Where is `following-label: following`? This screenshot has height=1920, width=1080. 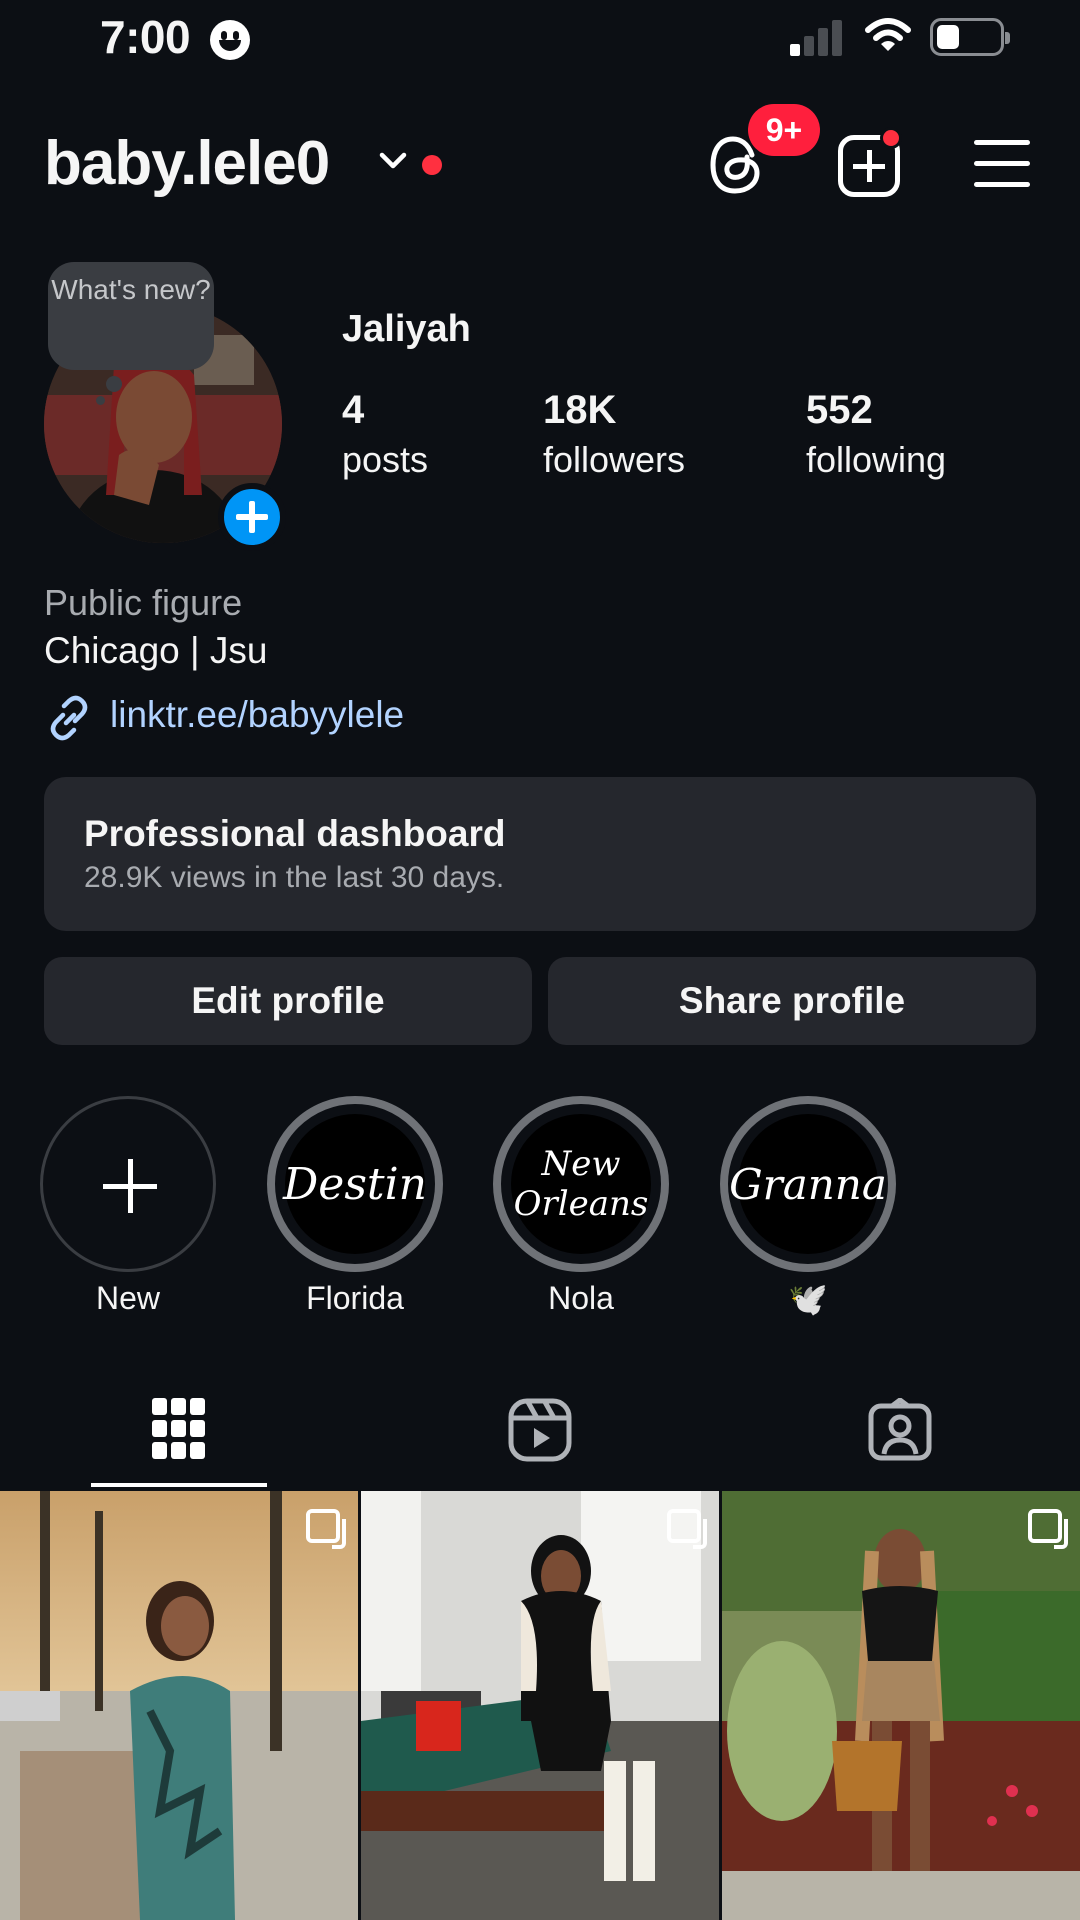 following-label: following is located at coordinates (876, 459).